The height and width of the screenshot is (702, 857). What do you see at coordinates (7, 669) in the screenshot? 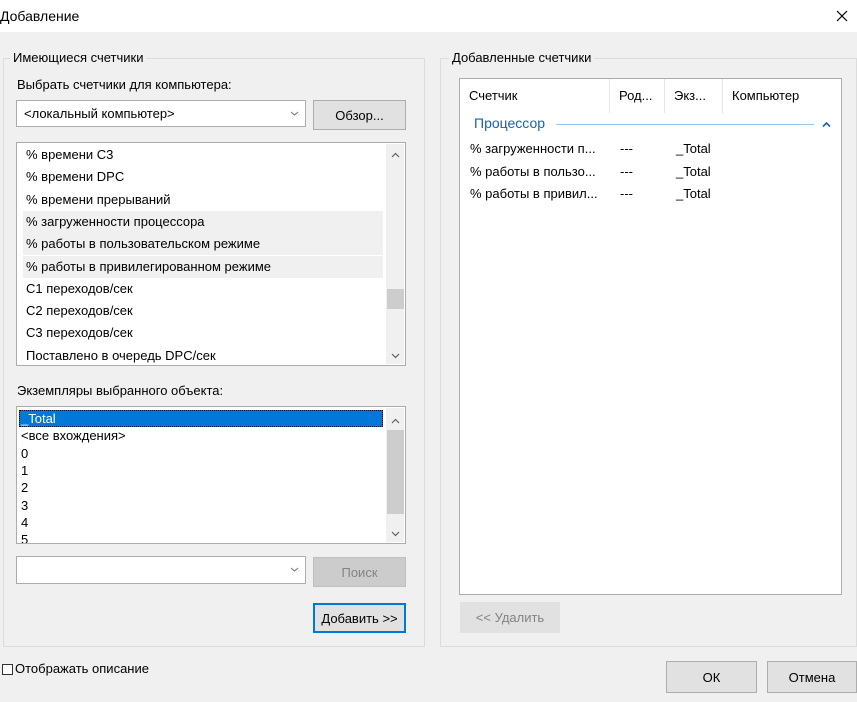
I see `show-description-checkbox` at bounding box center [7, 669].